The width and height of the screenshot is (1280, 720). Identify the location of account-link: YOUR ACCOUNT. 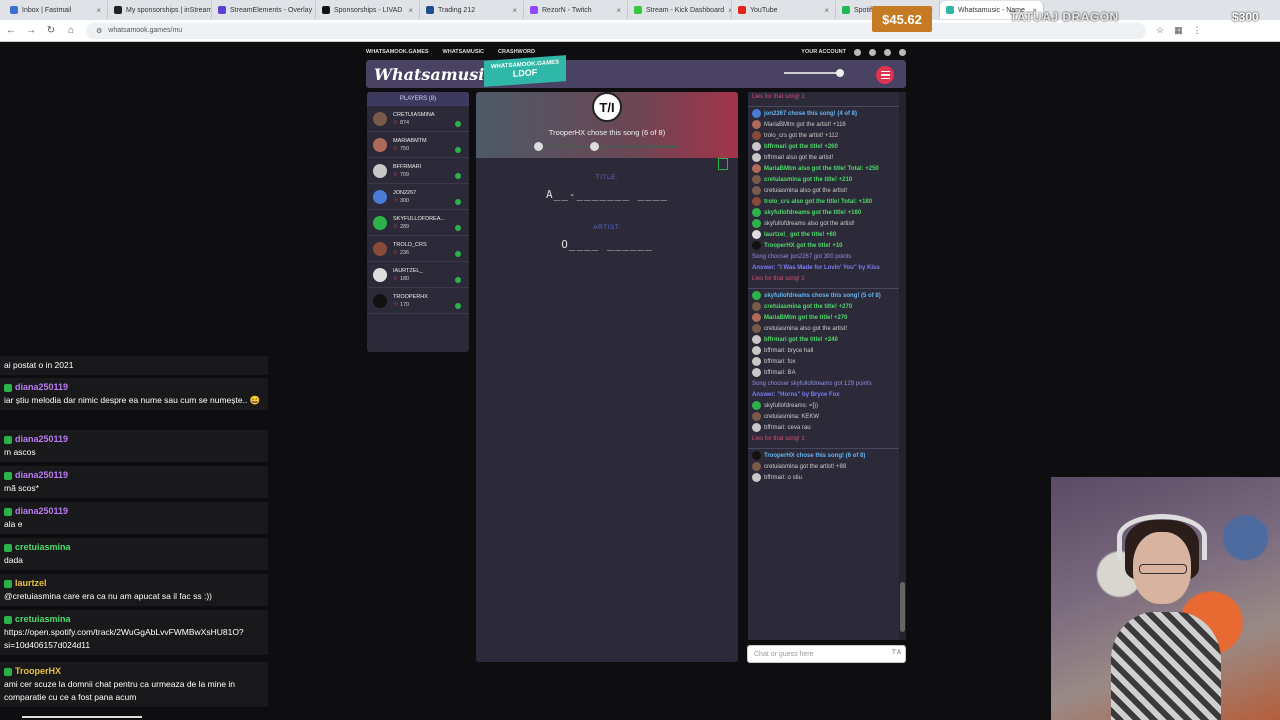
(823, 52).